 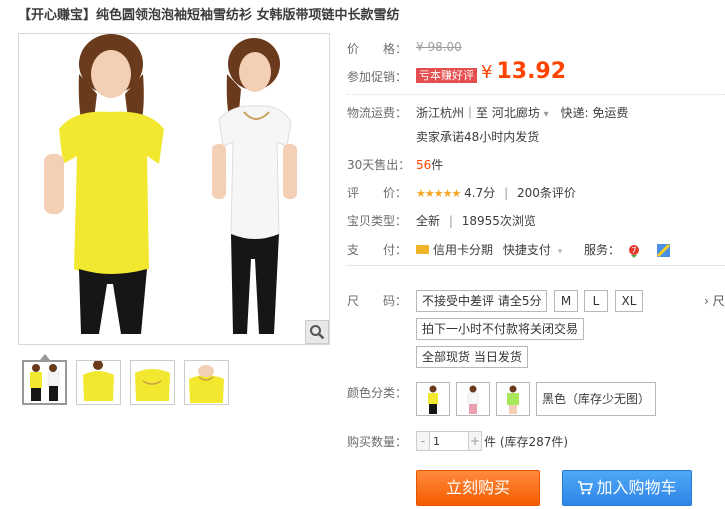 What do you see at coordinates (602, 250) in the screenshot?
I see `service-label: 服务：` at bounding box center [602, 250].